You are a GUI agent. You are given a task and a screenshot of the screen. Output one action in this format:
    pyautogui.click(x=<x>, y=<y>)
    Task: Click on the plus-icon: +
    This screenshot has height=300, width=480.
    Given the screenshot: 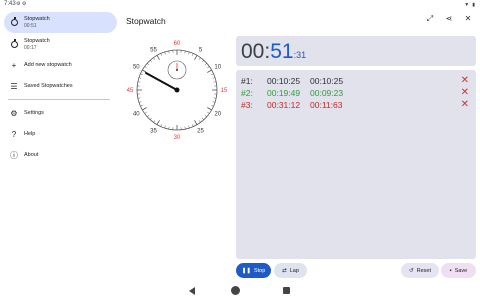 What is the action you would take?
    pyautogui.click(x=14, y=65)
    